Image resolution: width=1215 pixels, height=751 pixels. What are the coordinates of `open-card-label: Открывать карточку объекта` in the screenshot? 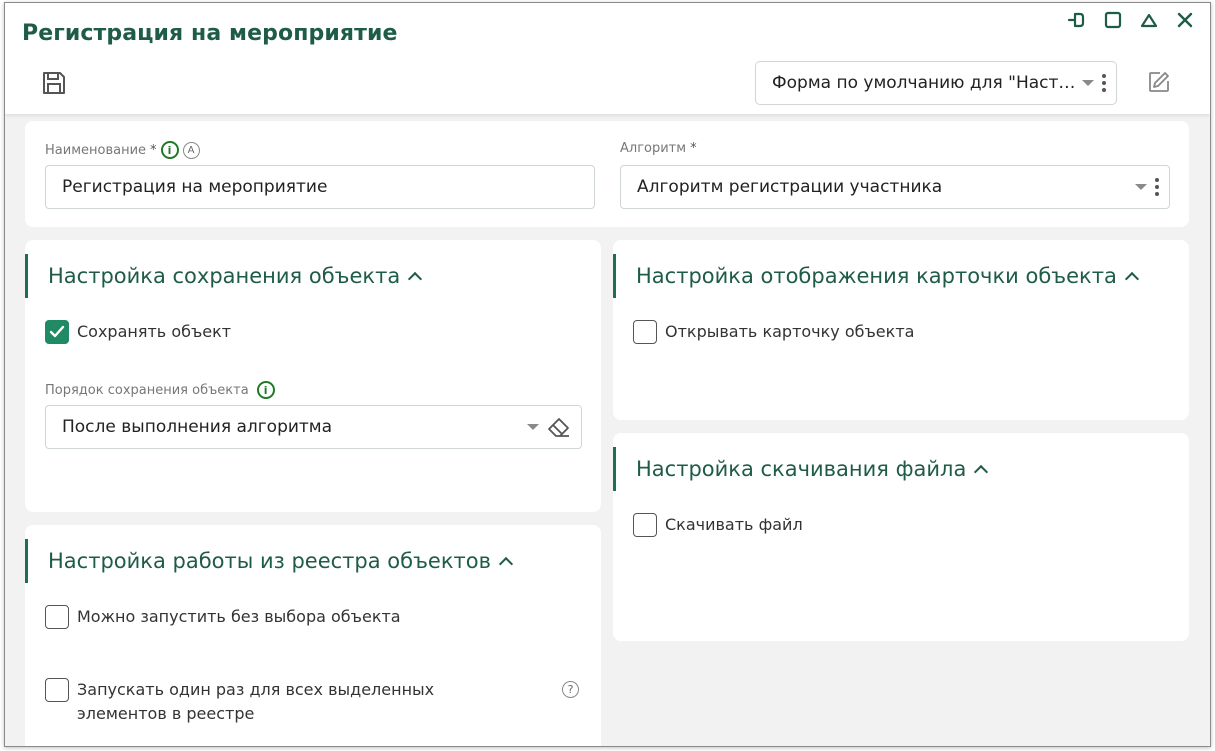 It's located at (790, 331).